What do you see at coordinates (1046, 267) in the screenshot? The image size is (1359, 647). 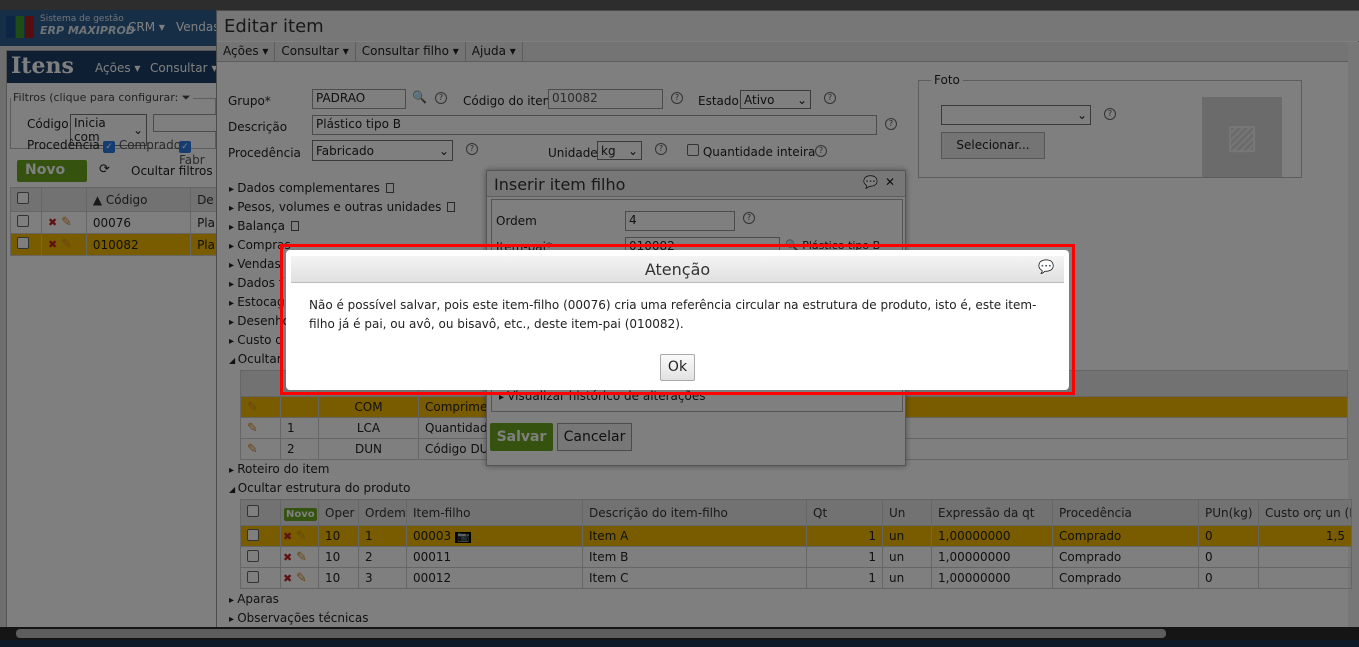 I see `comment-icon: 💬` at bounding box center [1046, 267].